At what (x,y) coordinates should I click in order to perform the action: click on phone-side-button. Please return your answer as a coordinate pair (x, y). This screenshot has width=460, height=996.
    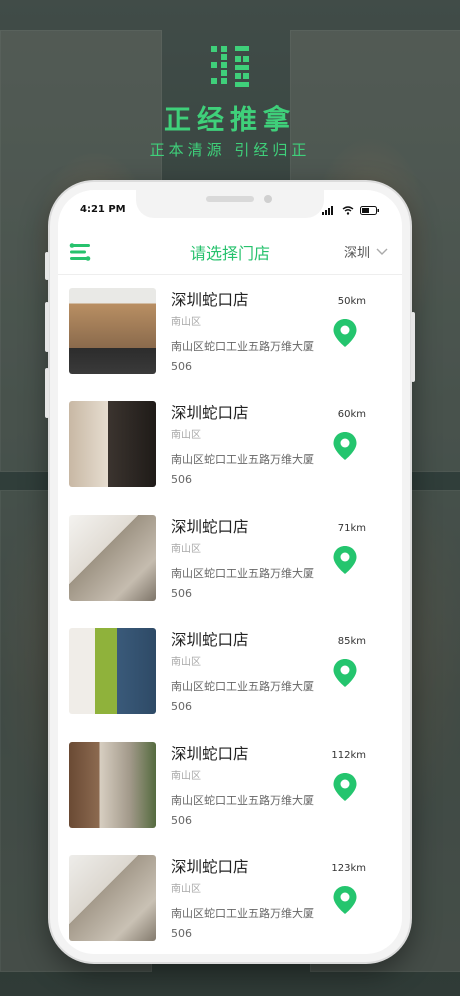
    Looking at the image, I should click on (47, 266).